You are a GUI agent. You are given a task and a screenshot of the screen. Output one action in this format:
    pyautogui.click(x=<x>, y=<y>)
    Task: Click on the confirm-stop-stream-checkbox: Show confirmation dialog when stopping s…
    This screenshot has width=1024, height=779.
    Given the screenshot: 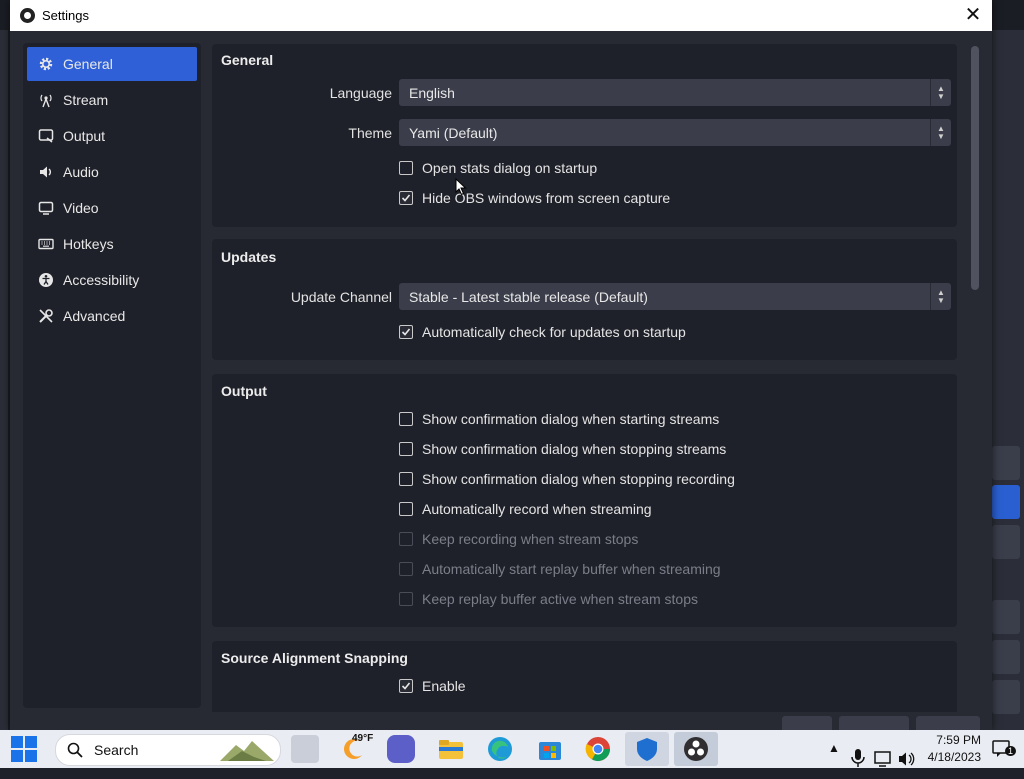 What is the action you would take?
    pyautogui.click(x=562, y=449)
    